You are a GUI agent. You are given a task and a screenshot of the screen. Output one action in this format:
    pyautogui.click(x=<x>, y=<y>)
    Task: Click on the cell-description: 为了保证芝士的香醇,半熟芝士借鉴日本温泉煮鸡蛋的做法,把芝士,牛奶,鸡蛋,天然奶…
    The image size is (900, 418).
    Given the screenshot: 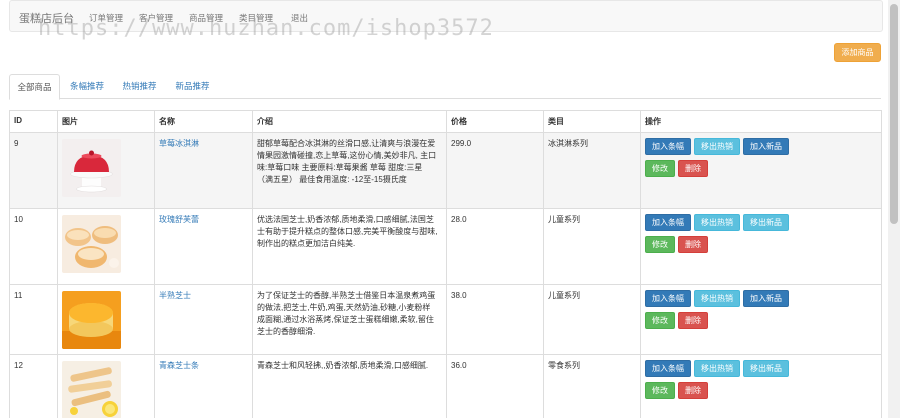 What is the action you would take?
    pyautogui.click(x=349, y=319)
    